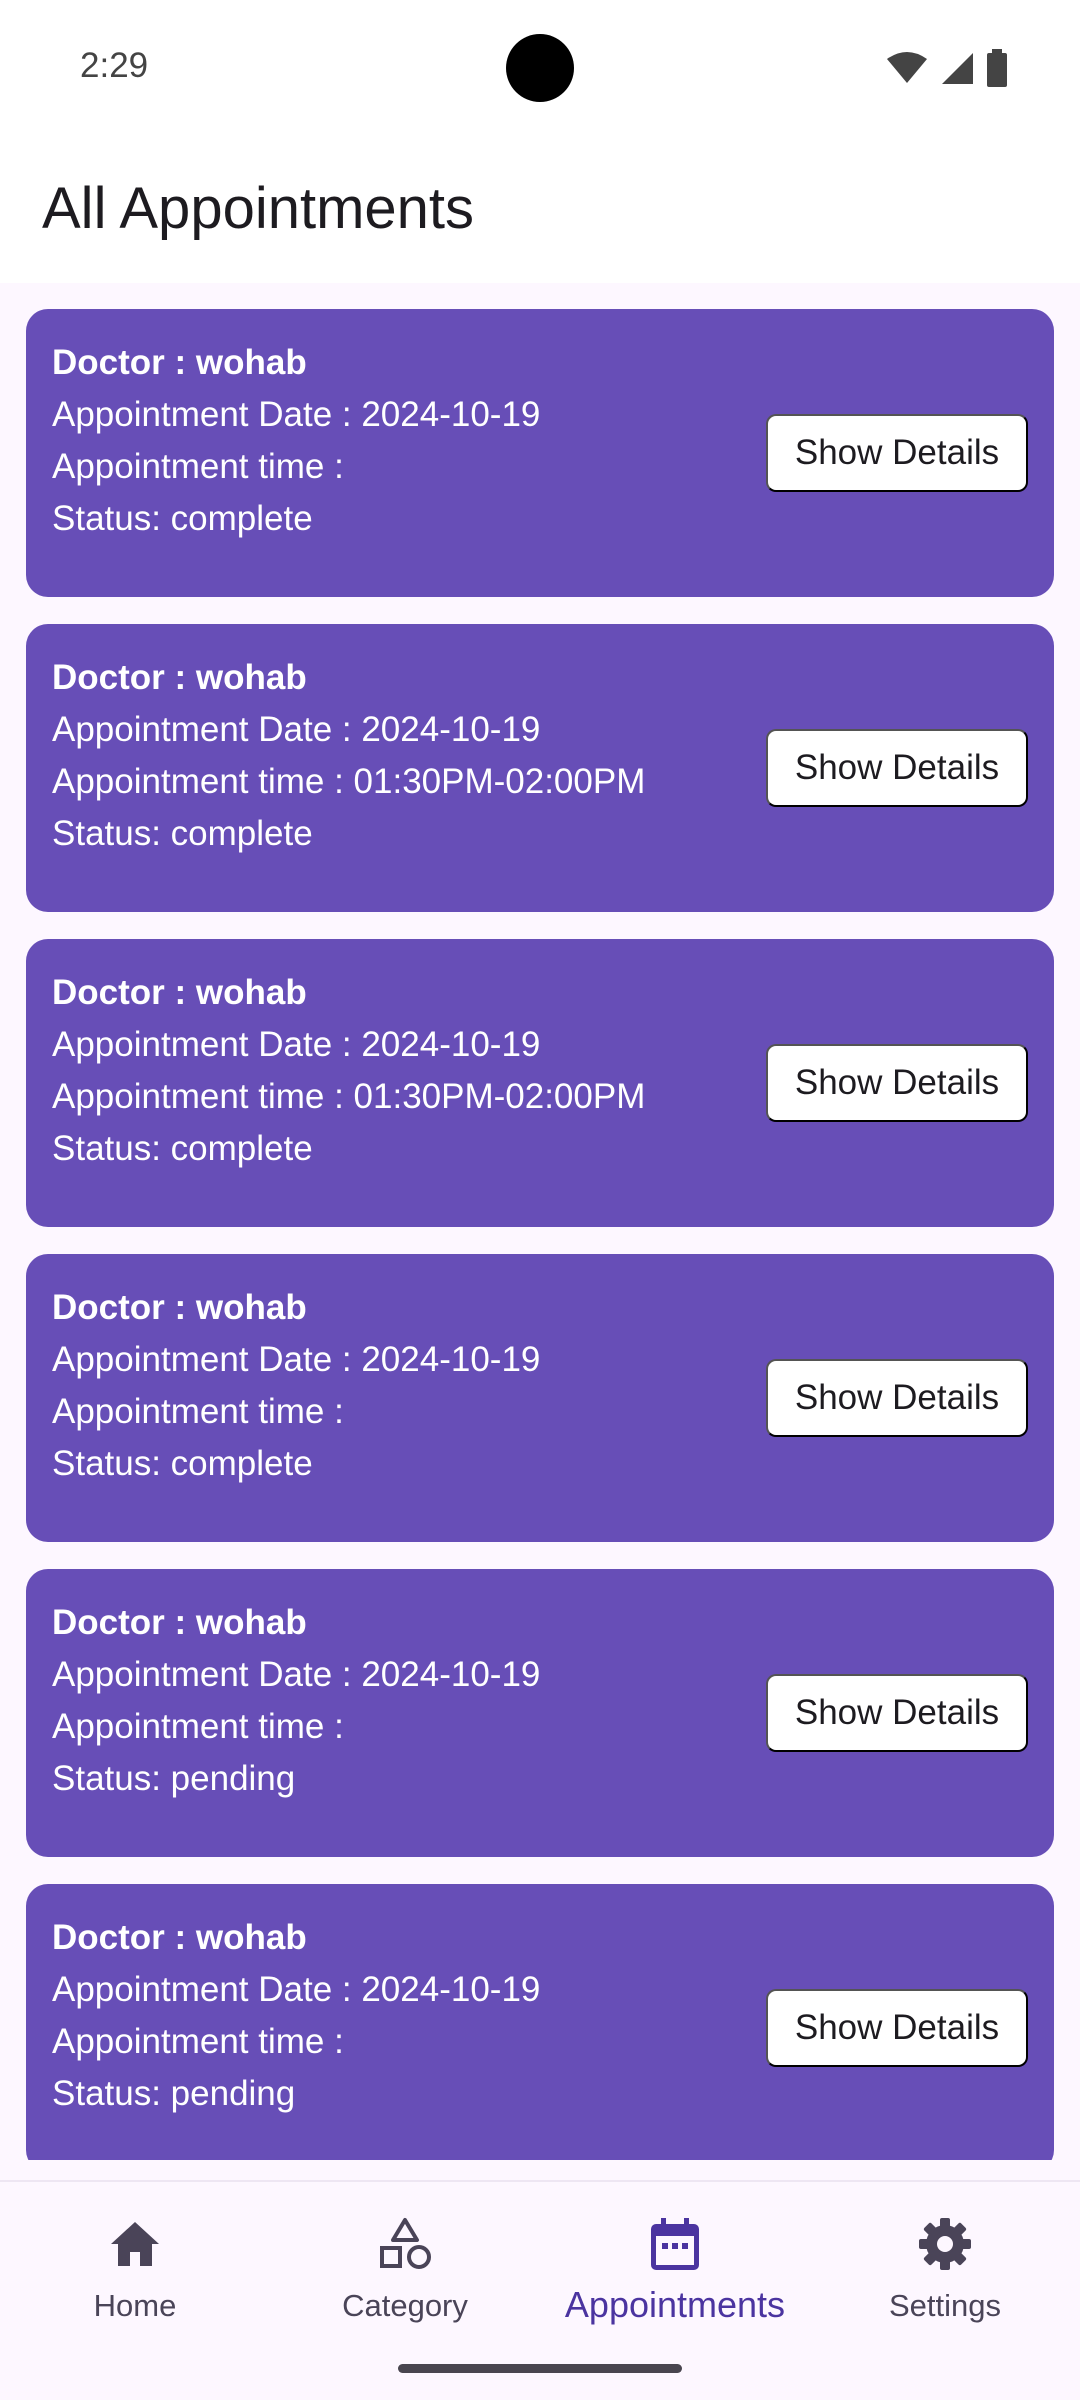  Describe the element at coordinates (997, 68) in the screenshot. I see `battery-icon` at that location.